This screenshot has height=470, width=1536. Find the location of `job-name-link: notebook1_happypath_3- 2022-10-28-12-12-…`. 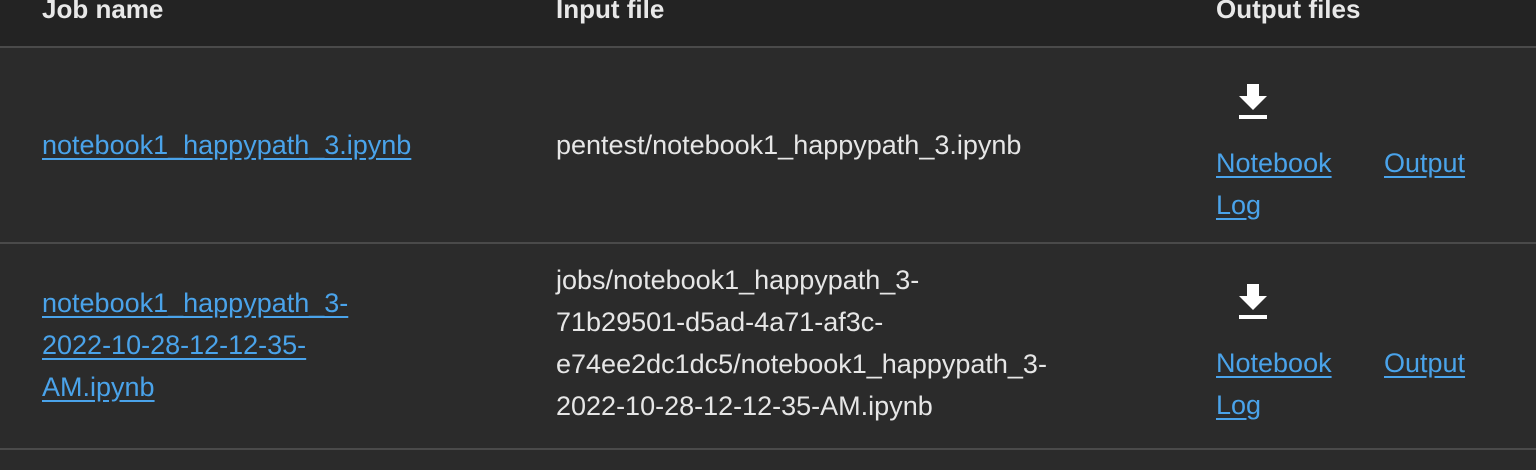

job-name-link: notebook1_happypath_3- 2022-10-28-12-12-… is located at coordinates (272, 345).